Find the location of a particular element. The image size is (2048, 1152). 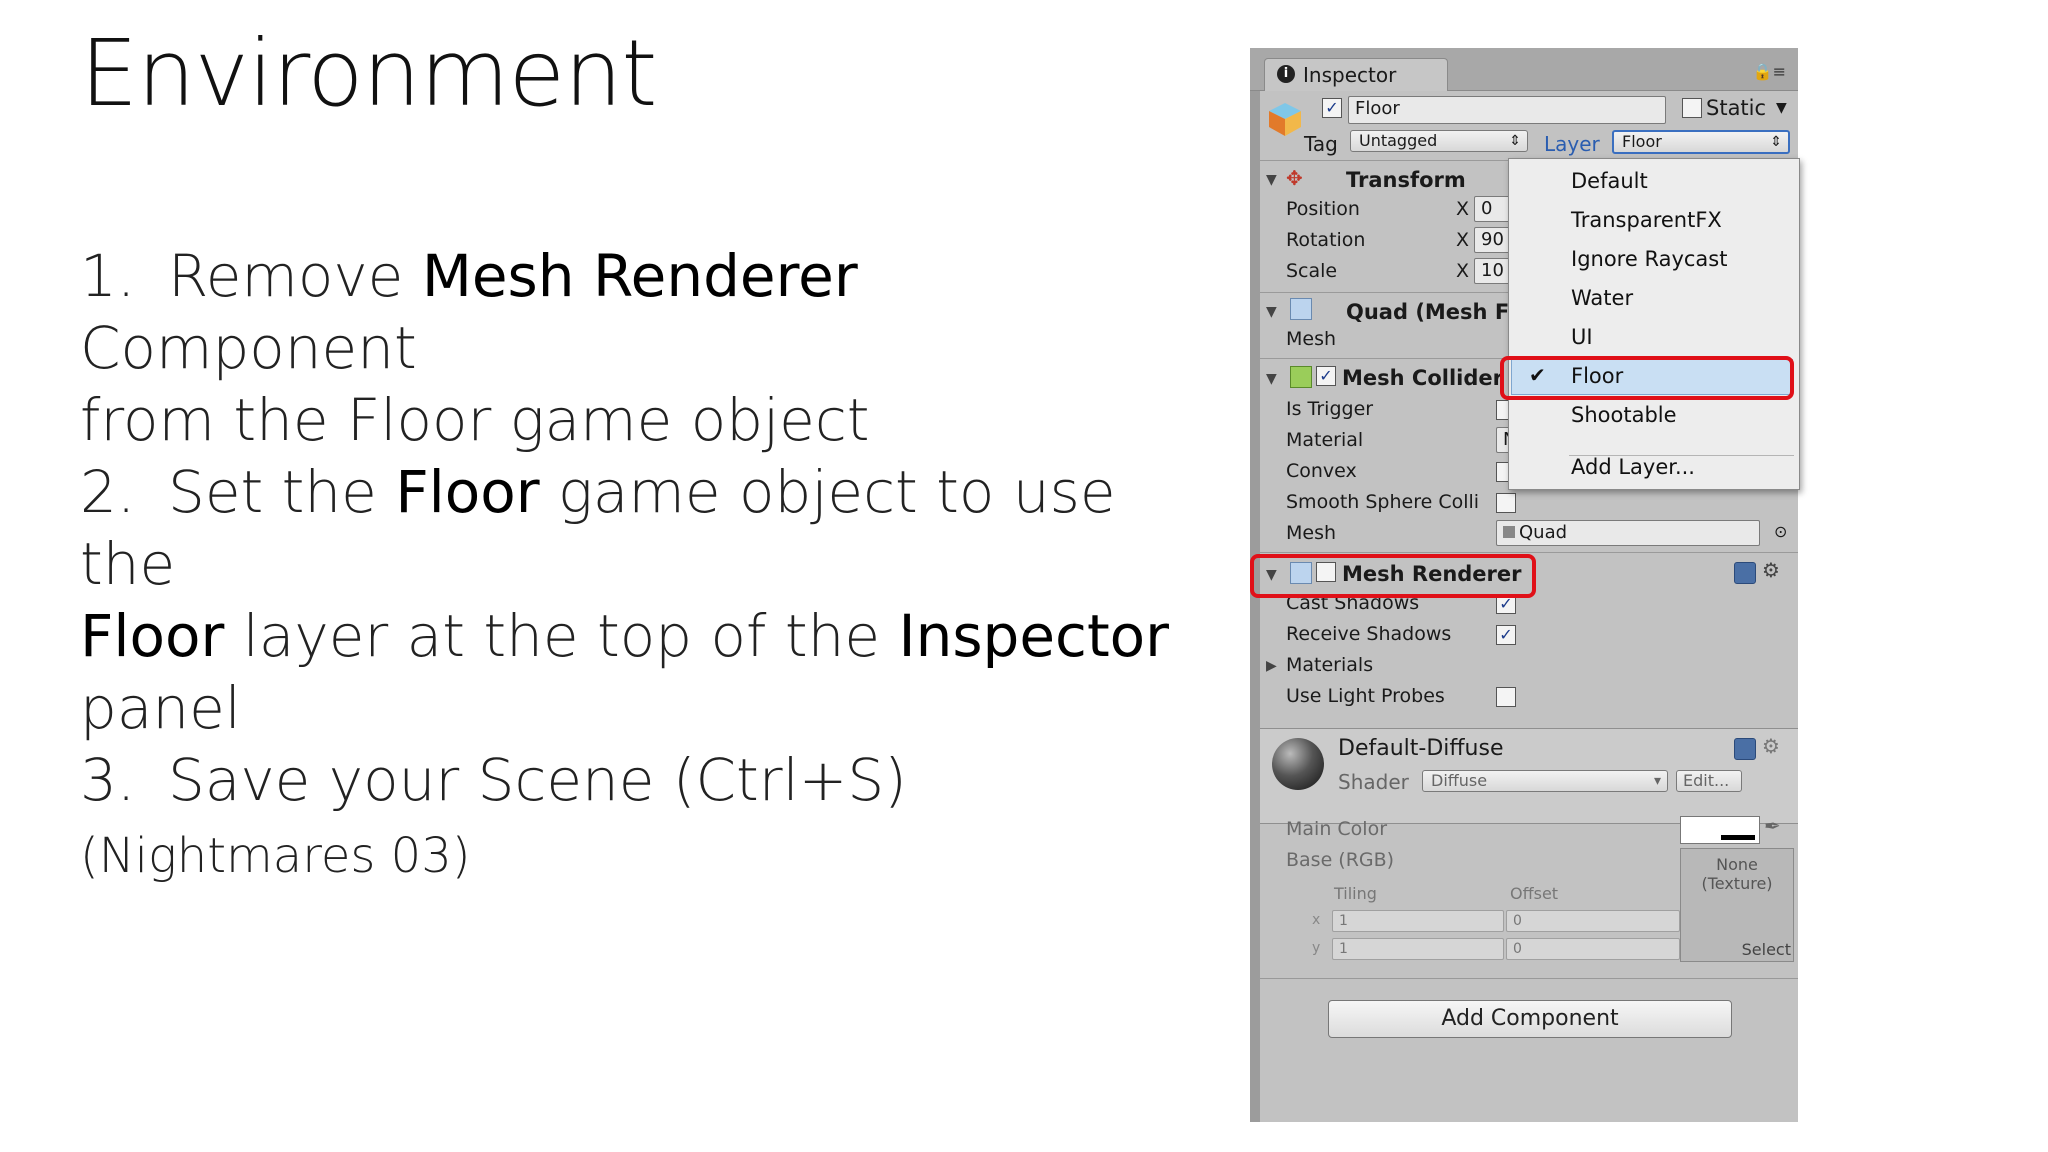

material-preview-sphere is located at coordinates (1298, 764).